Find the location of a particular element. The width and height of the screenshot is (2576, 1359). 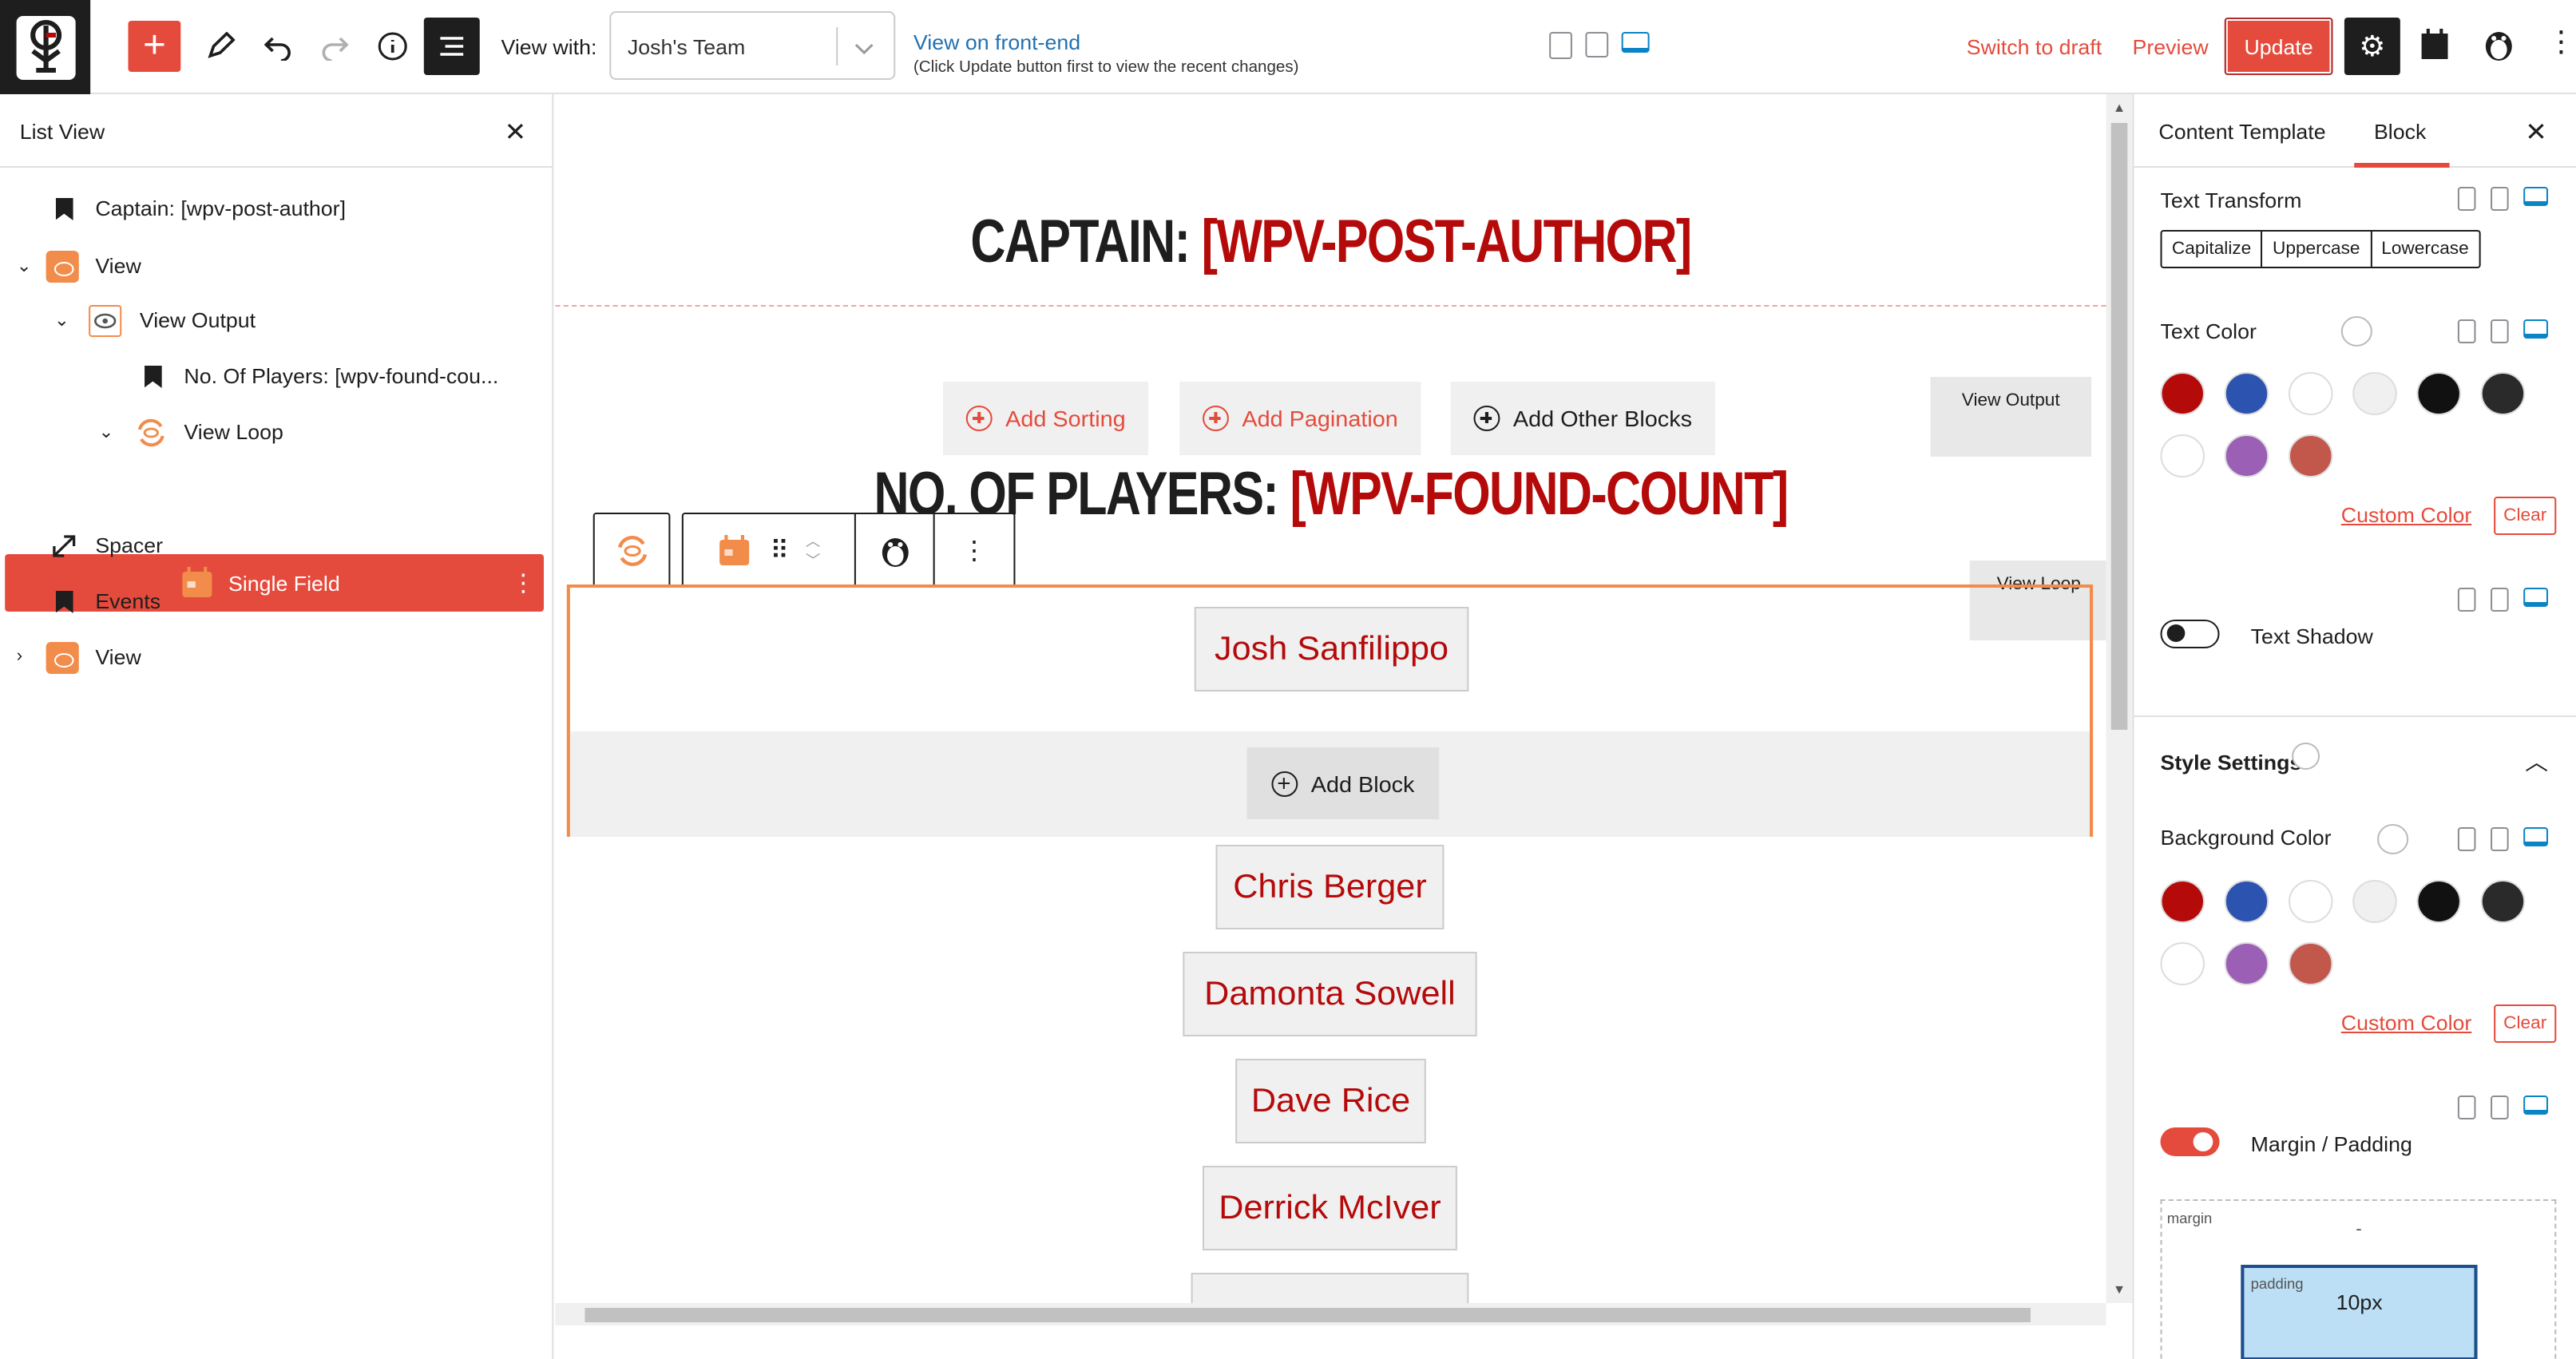

drag-handle-icon: ⠿ is located at coordinates (779, 550).